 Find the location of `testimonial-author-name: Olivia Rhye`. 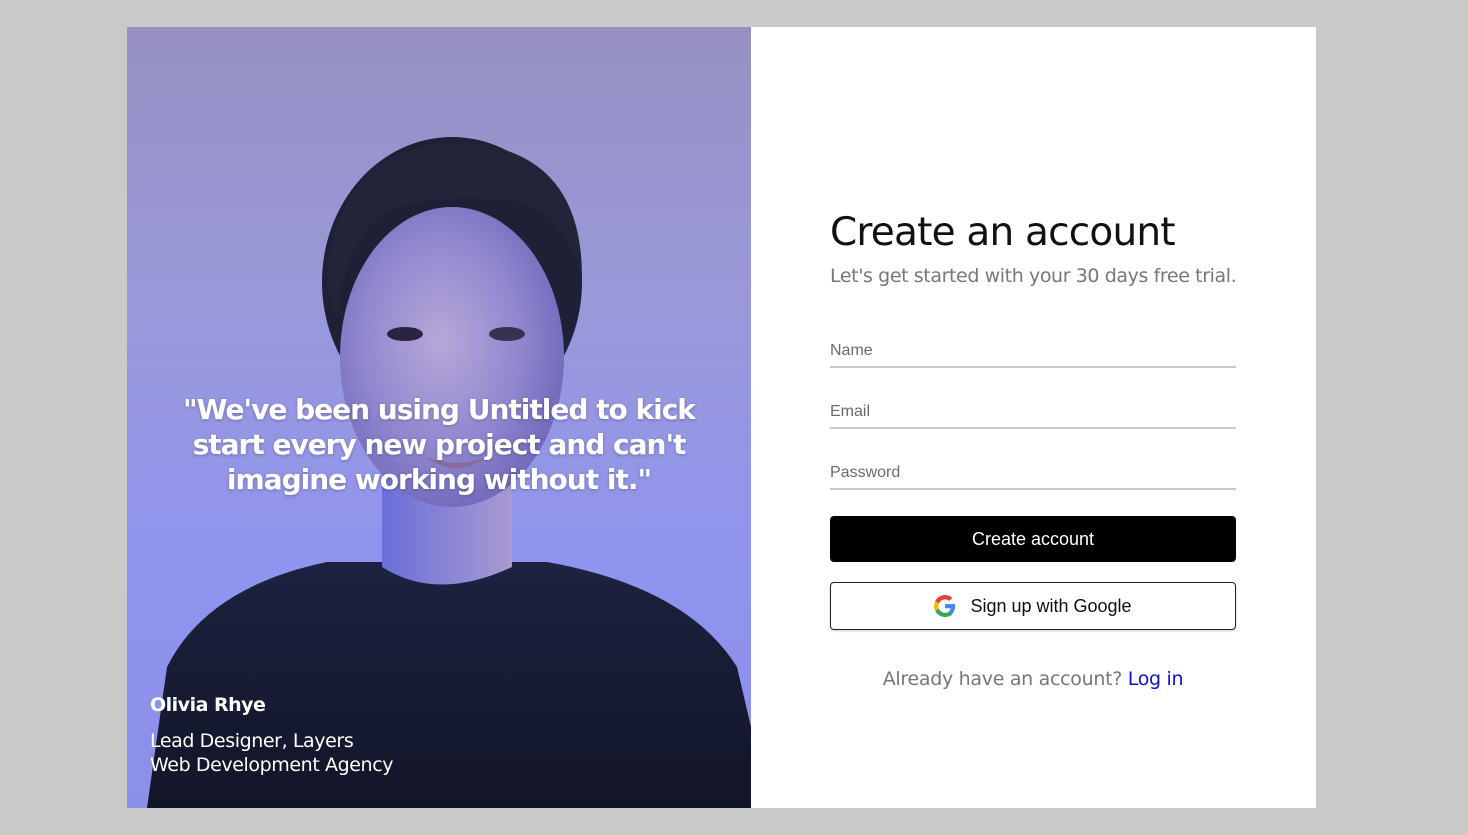

testimonial-author-name: Olivia Rhye is located at coordinates (208, 705).